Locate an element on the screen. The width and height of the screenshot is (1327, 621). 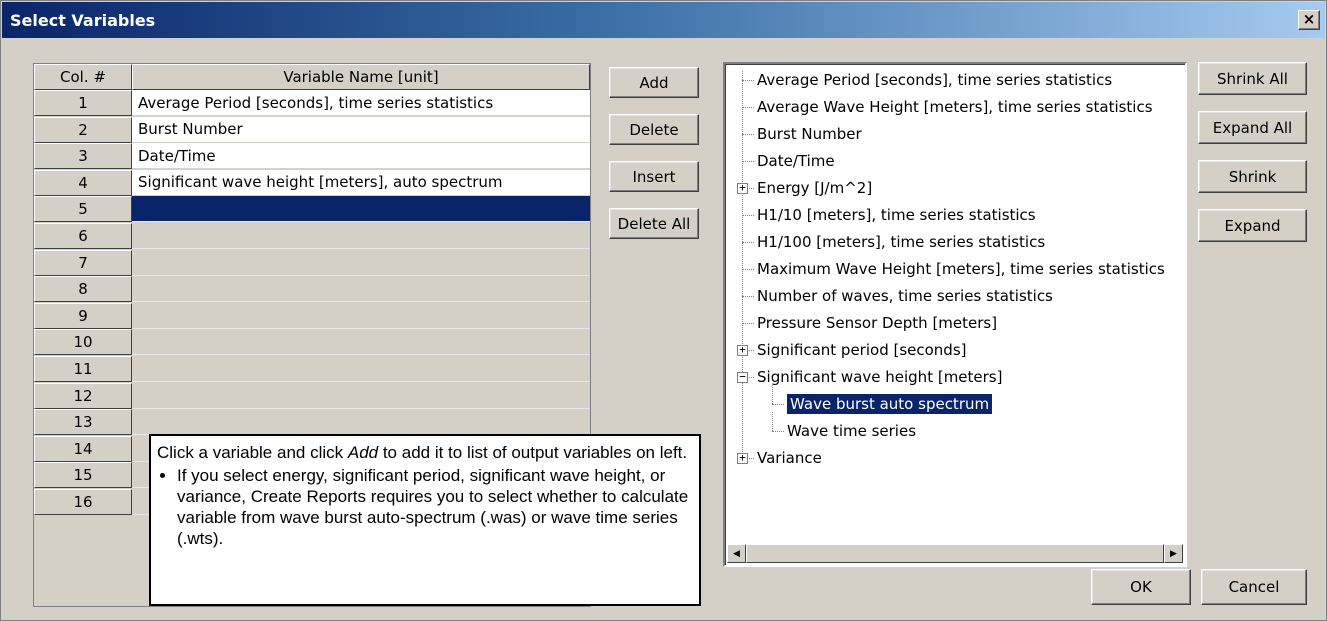
shrink-button: Shrink is located at coordinates (1252, 176).